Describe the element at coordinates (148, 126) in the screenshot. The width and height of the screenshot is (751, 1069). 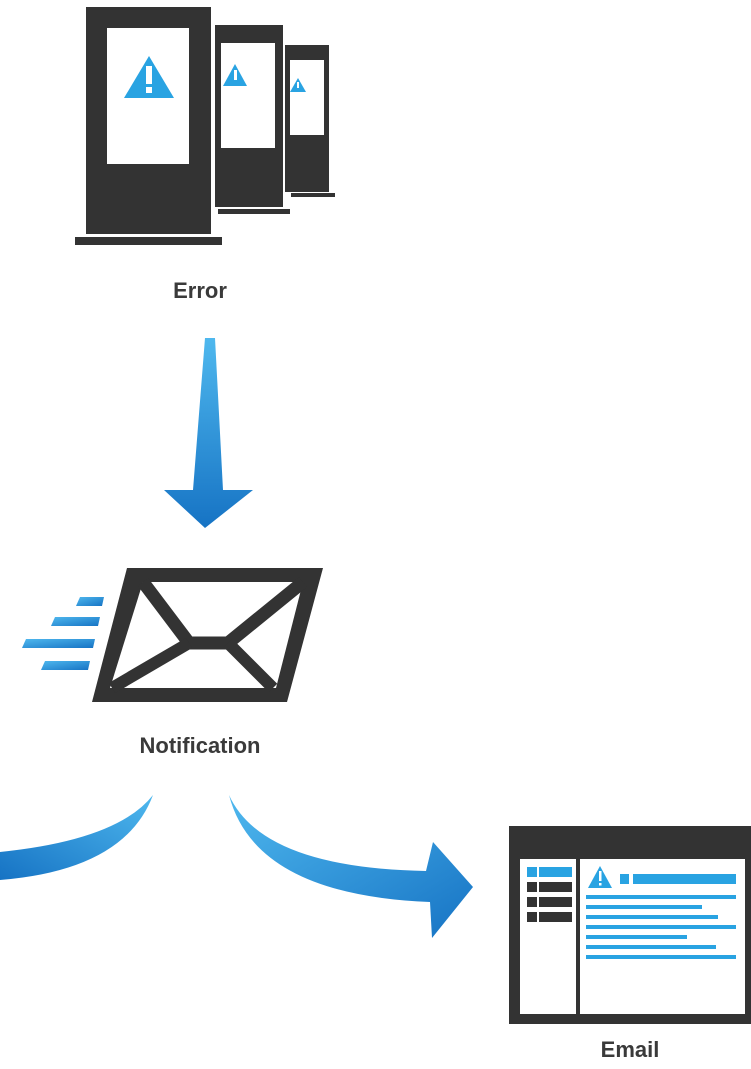
I see `kiosk-device-large` at that location.